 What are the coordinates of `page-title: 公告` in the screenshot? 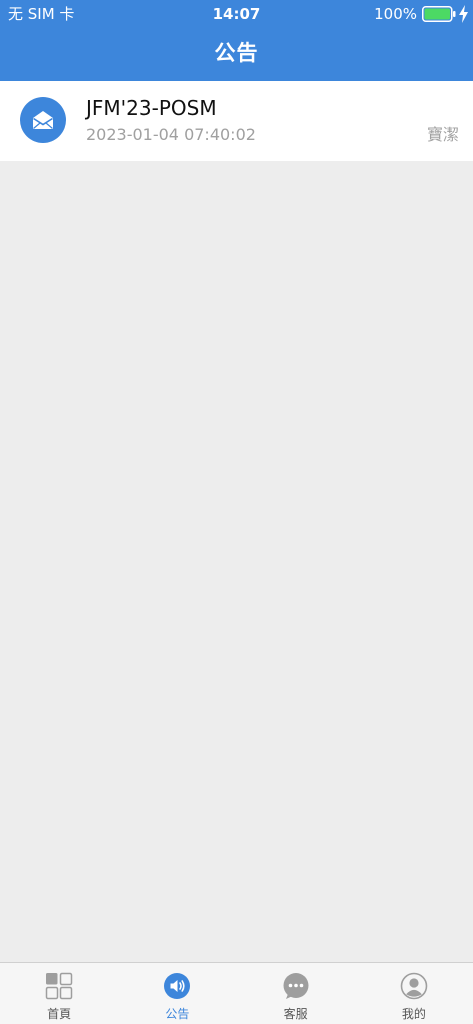 It's located at (236, 53).